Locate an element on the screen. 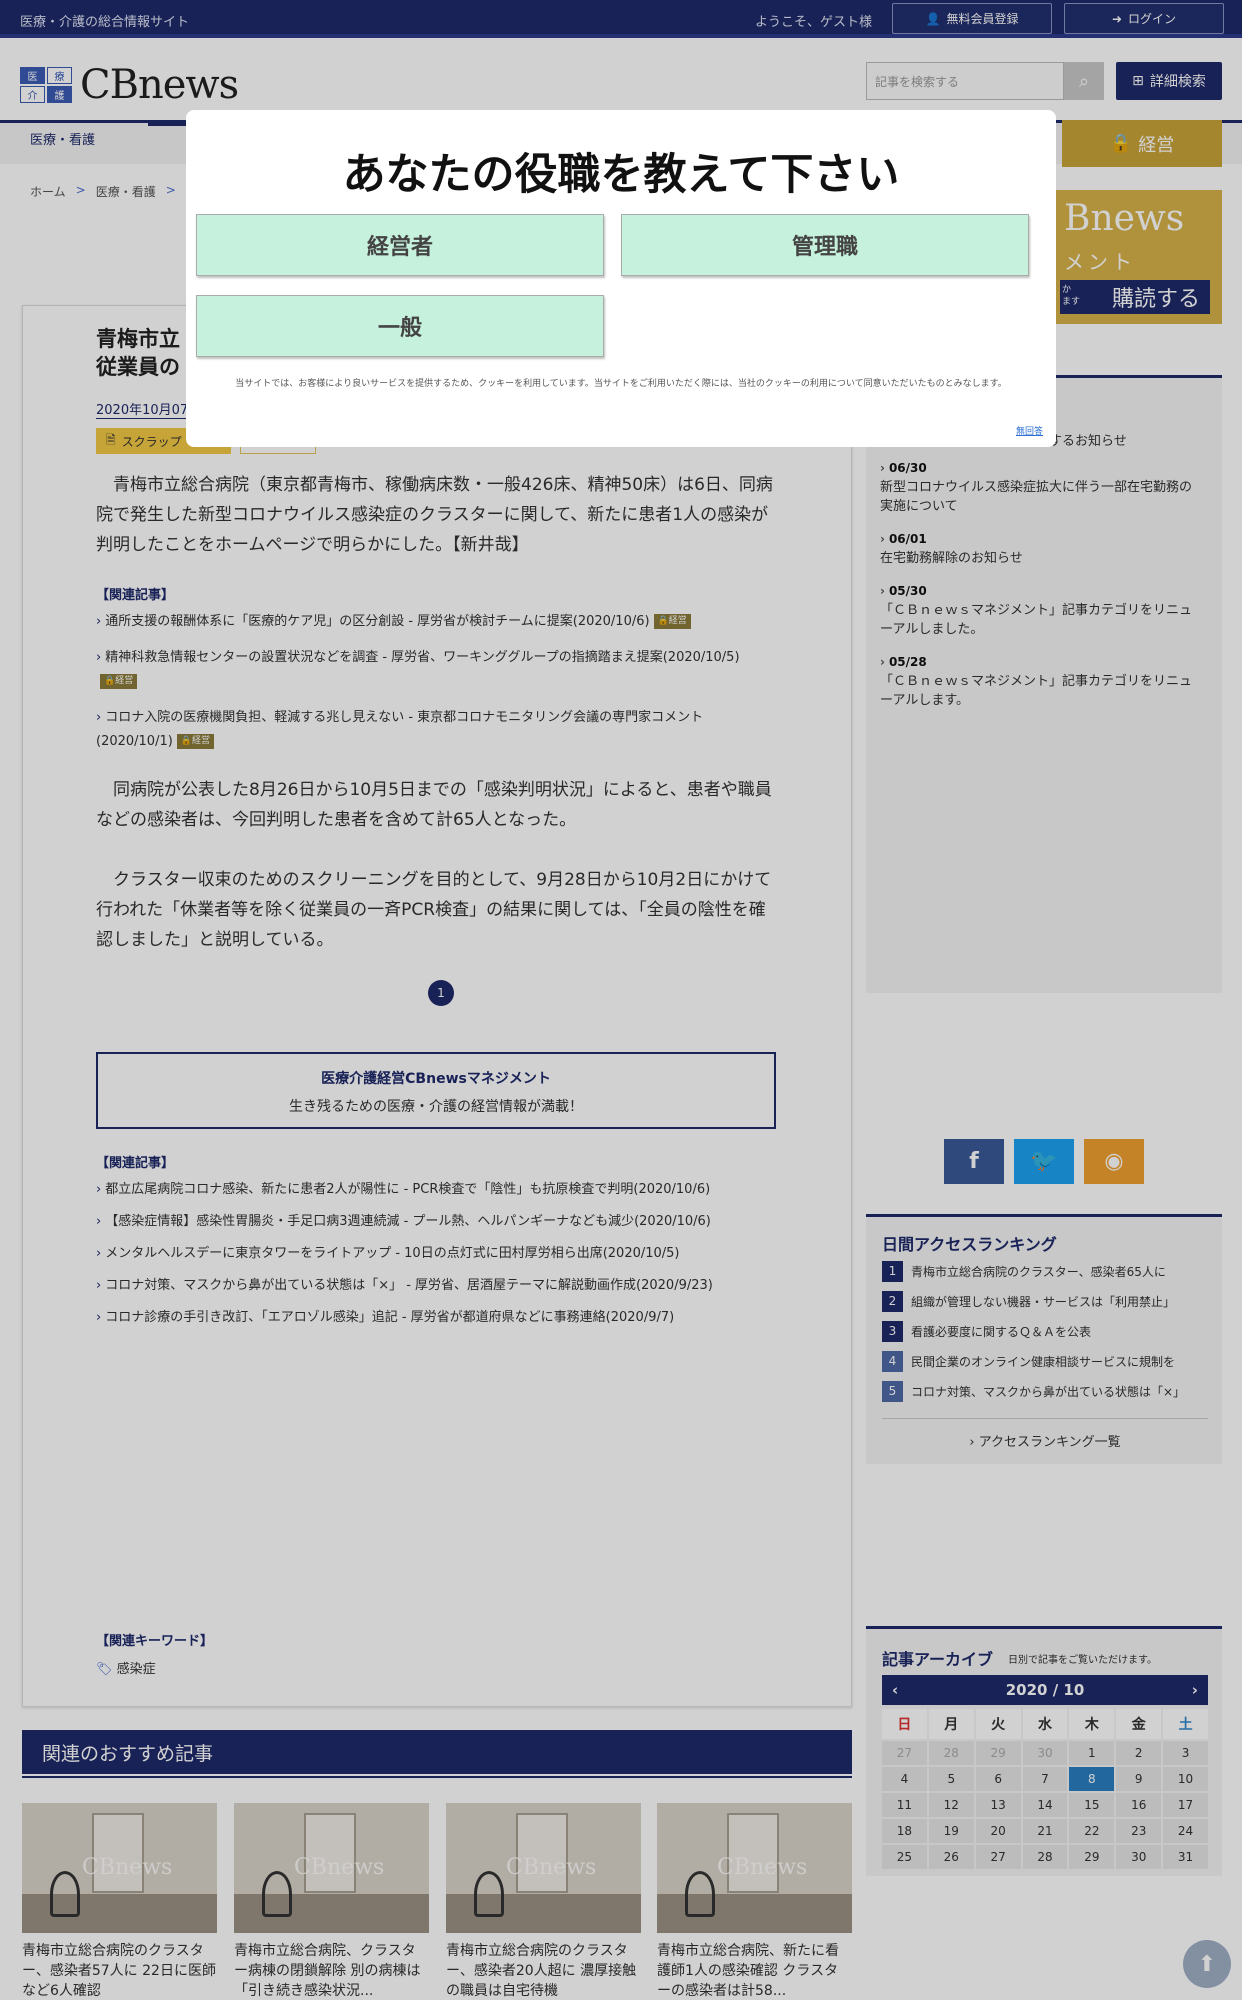 Image resolution: width=1242 pixels, height=2000 pixels. modal-title: あなたの役職を教えて下さい is located at coordinates (621, 175).